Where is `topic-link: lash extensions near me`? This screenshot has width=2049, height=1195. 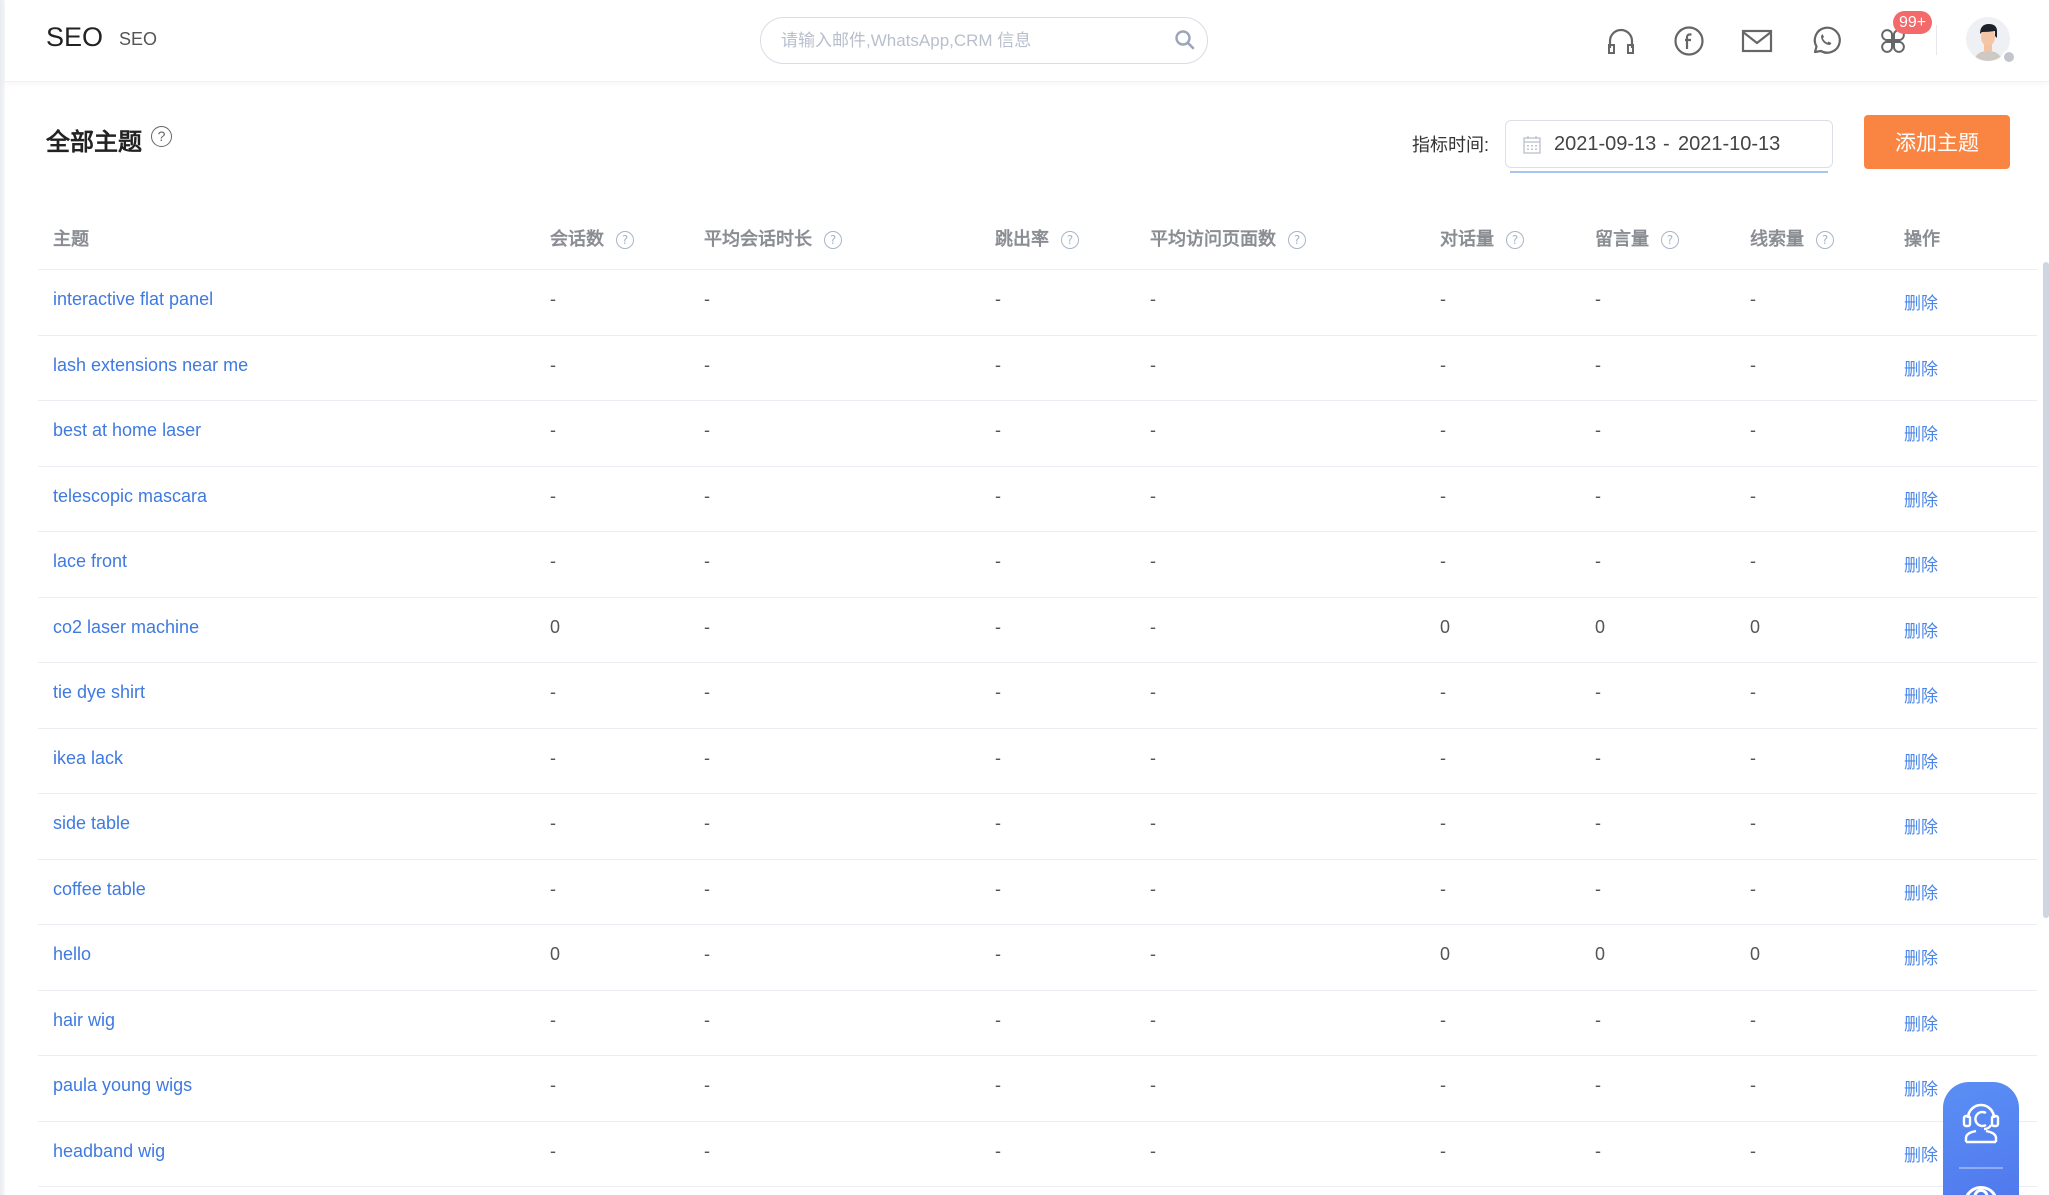
topic-link: lash extensions near me is located at coordinates (150, 365).